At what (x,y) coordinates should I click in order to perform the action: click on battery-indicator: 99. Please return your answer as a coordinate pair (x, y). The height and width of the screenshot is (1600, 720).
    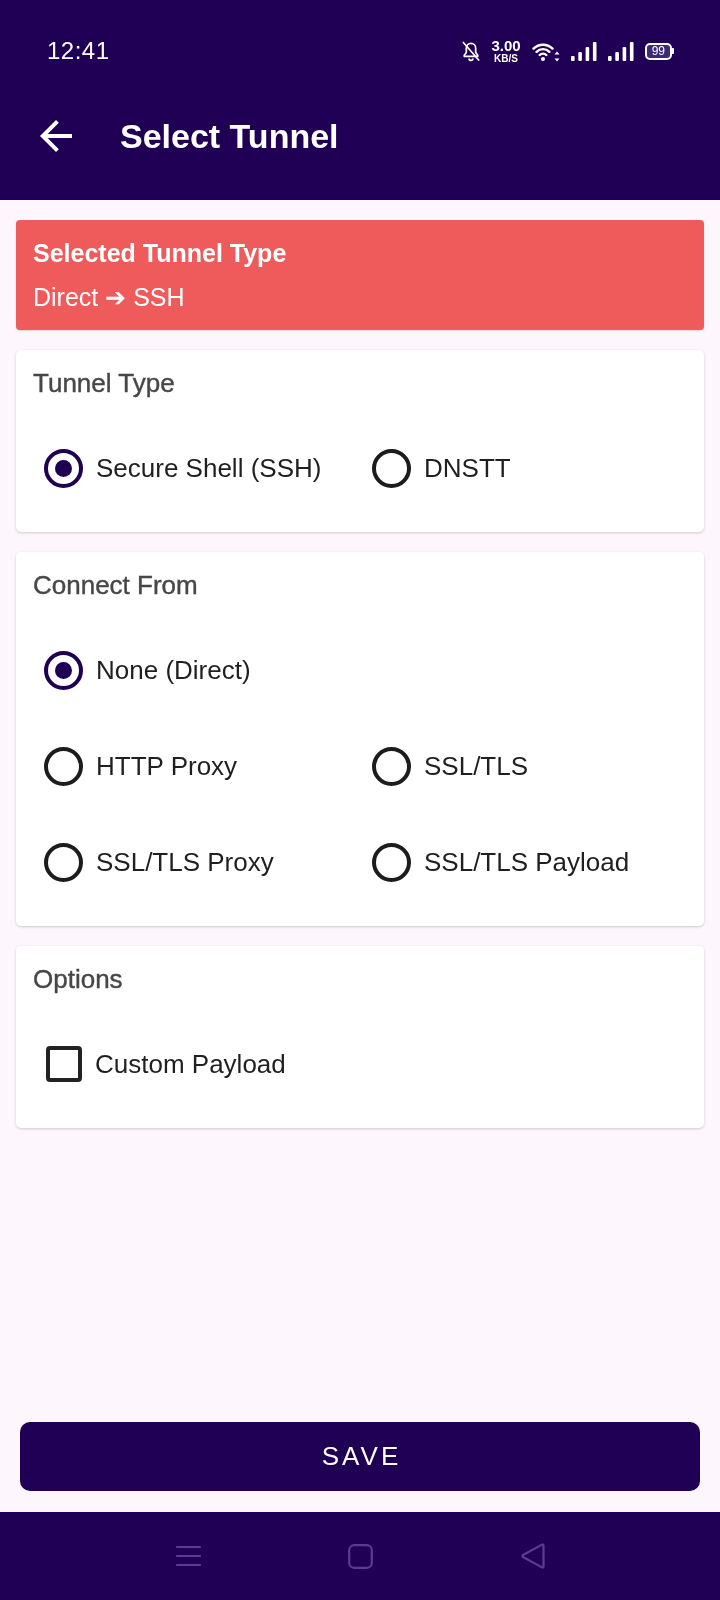
    Looking at the image, I should click on (659, 51).